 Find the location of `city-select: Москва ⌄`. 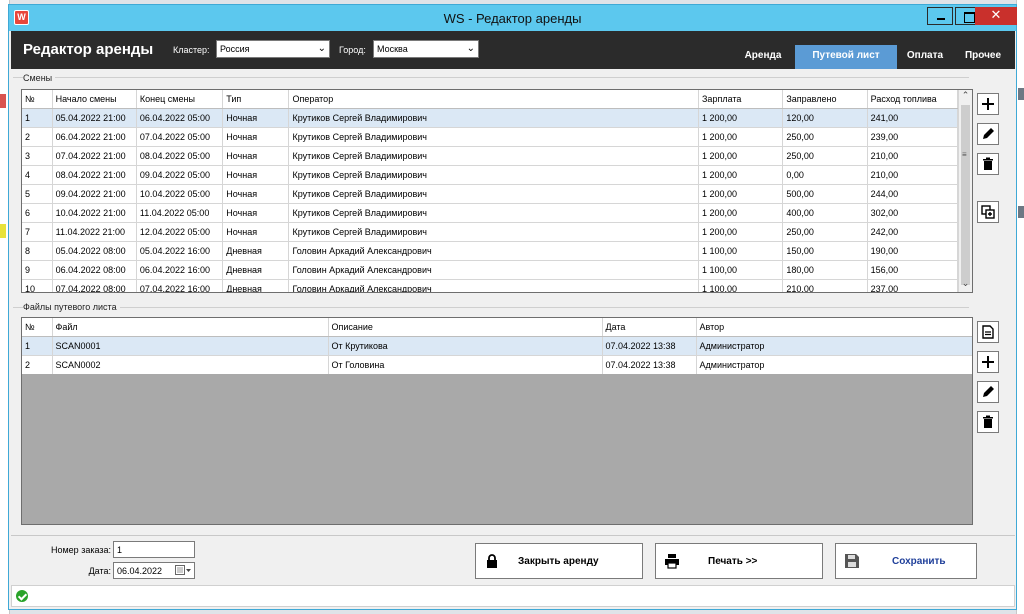

city-select: Москва ⌄ is located at coordinates (426, 49).